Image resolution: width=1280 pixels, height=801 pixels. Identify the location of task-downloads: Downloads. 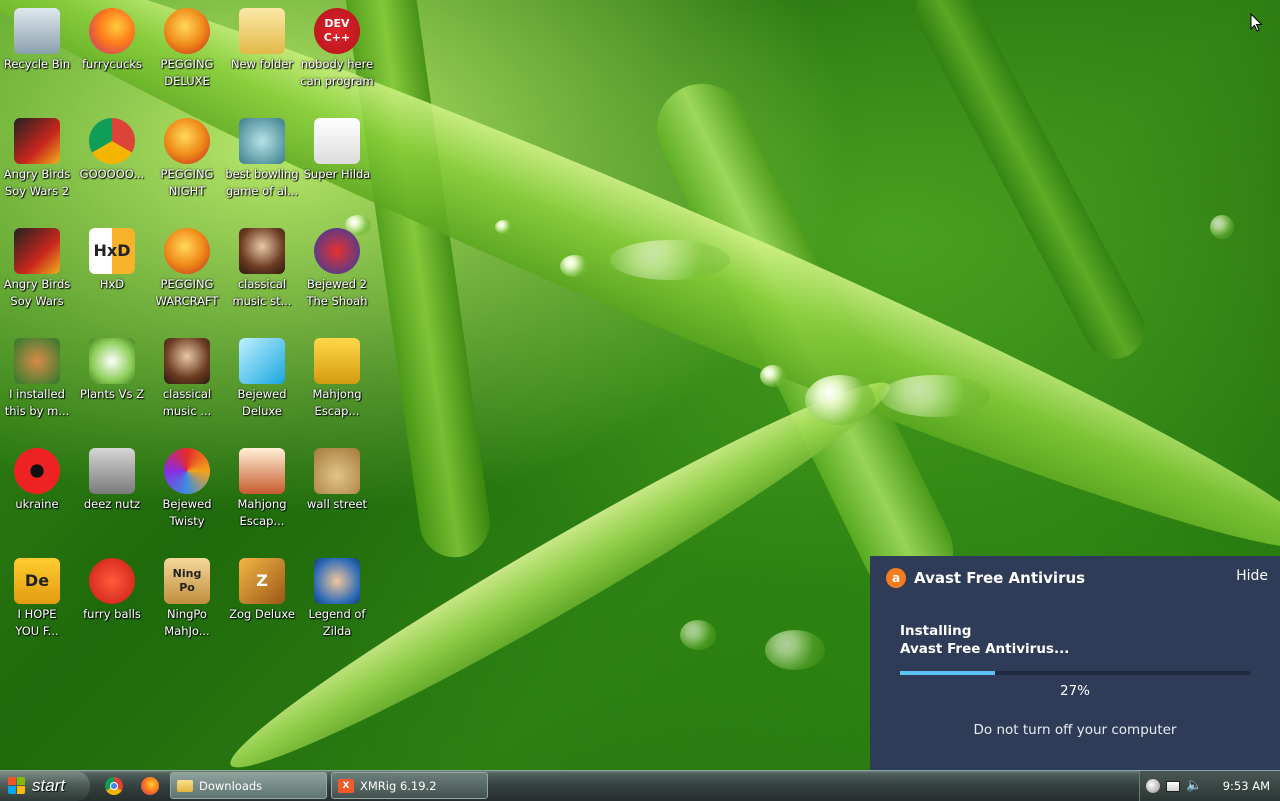
(248, 785).